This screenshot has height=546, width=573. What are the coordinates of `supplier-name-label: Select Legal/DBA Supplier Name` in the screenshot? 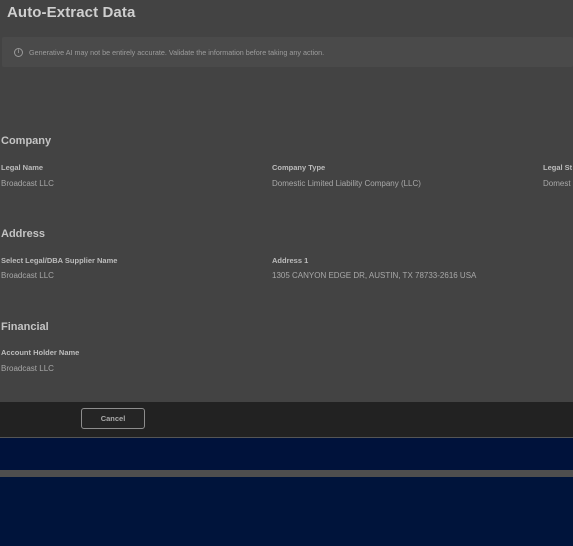 It's located at (59, 260).